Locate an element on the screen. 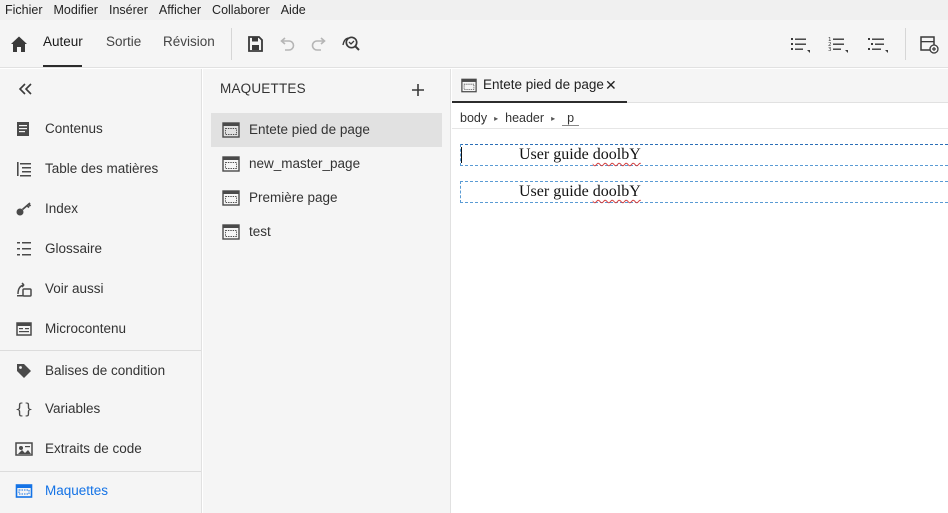 The height and width of the screenshot is (513, 948). template-item-label: Première page is located at coordinates (293, 197).